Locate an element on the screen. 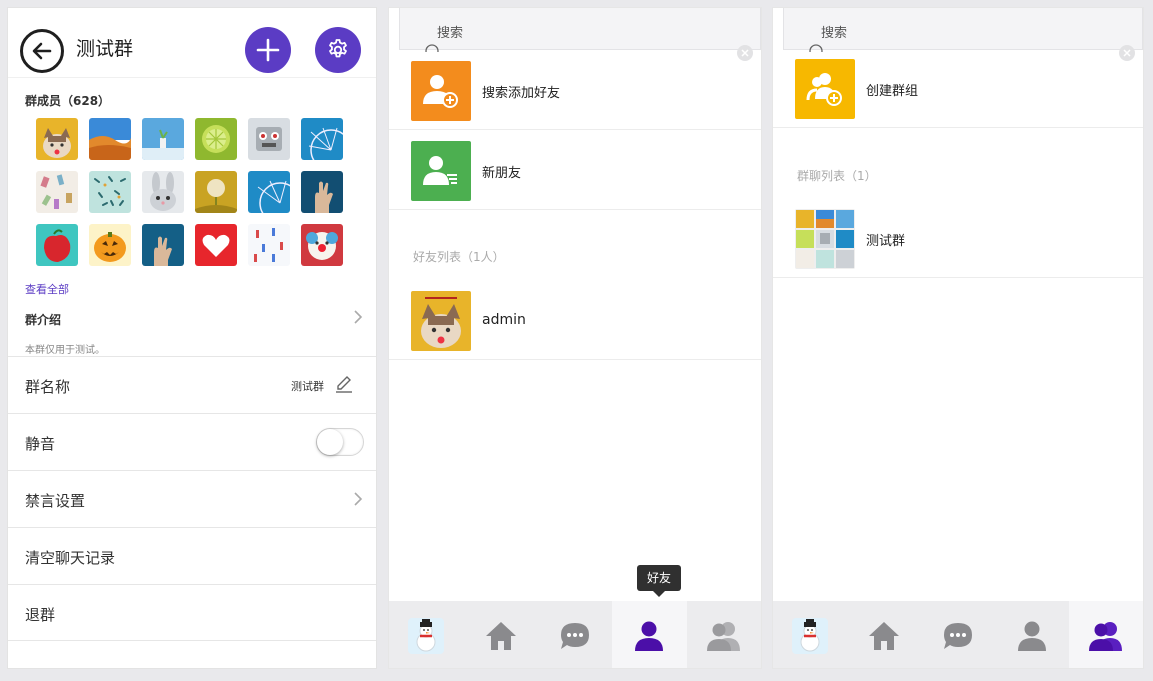 The height and width of the screenshot is (681, 1153). mute-toggle is located at coordinates (340, 442).